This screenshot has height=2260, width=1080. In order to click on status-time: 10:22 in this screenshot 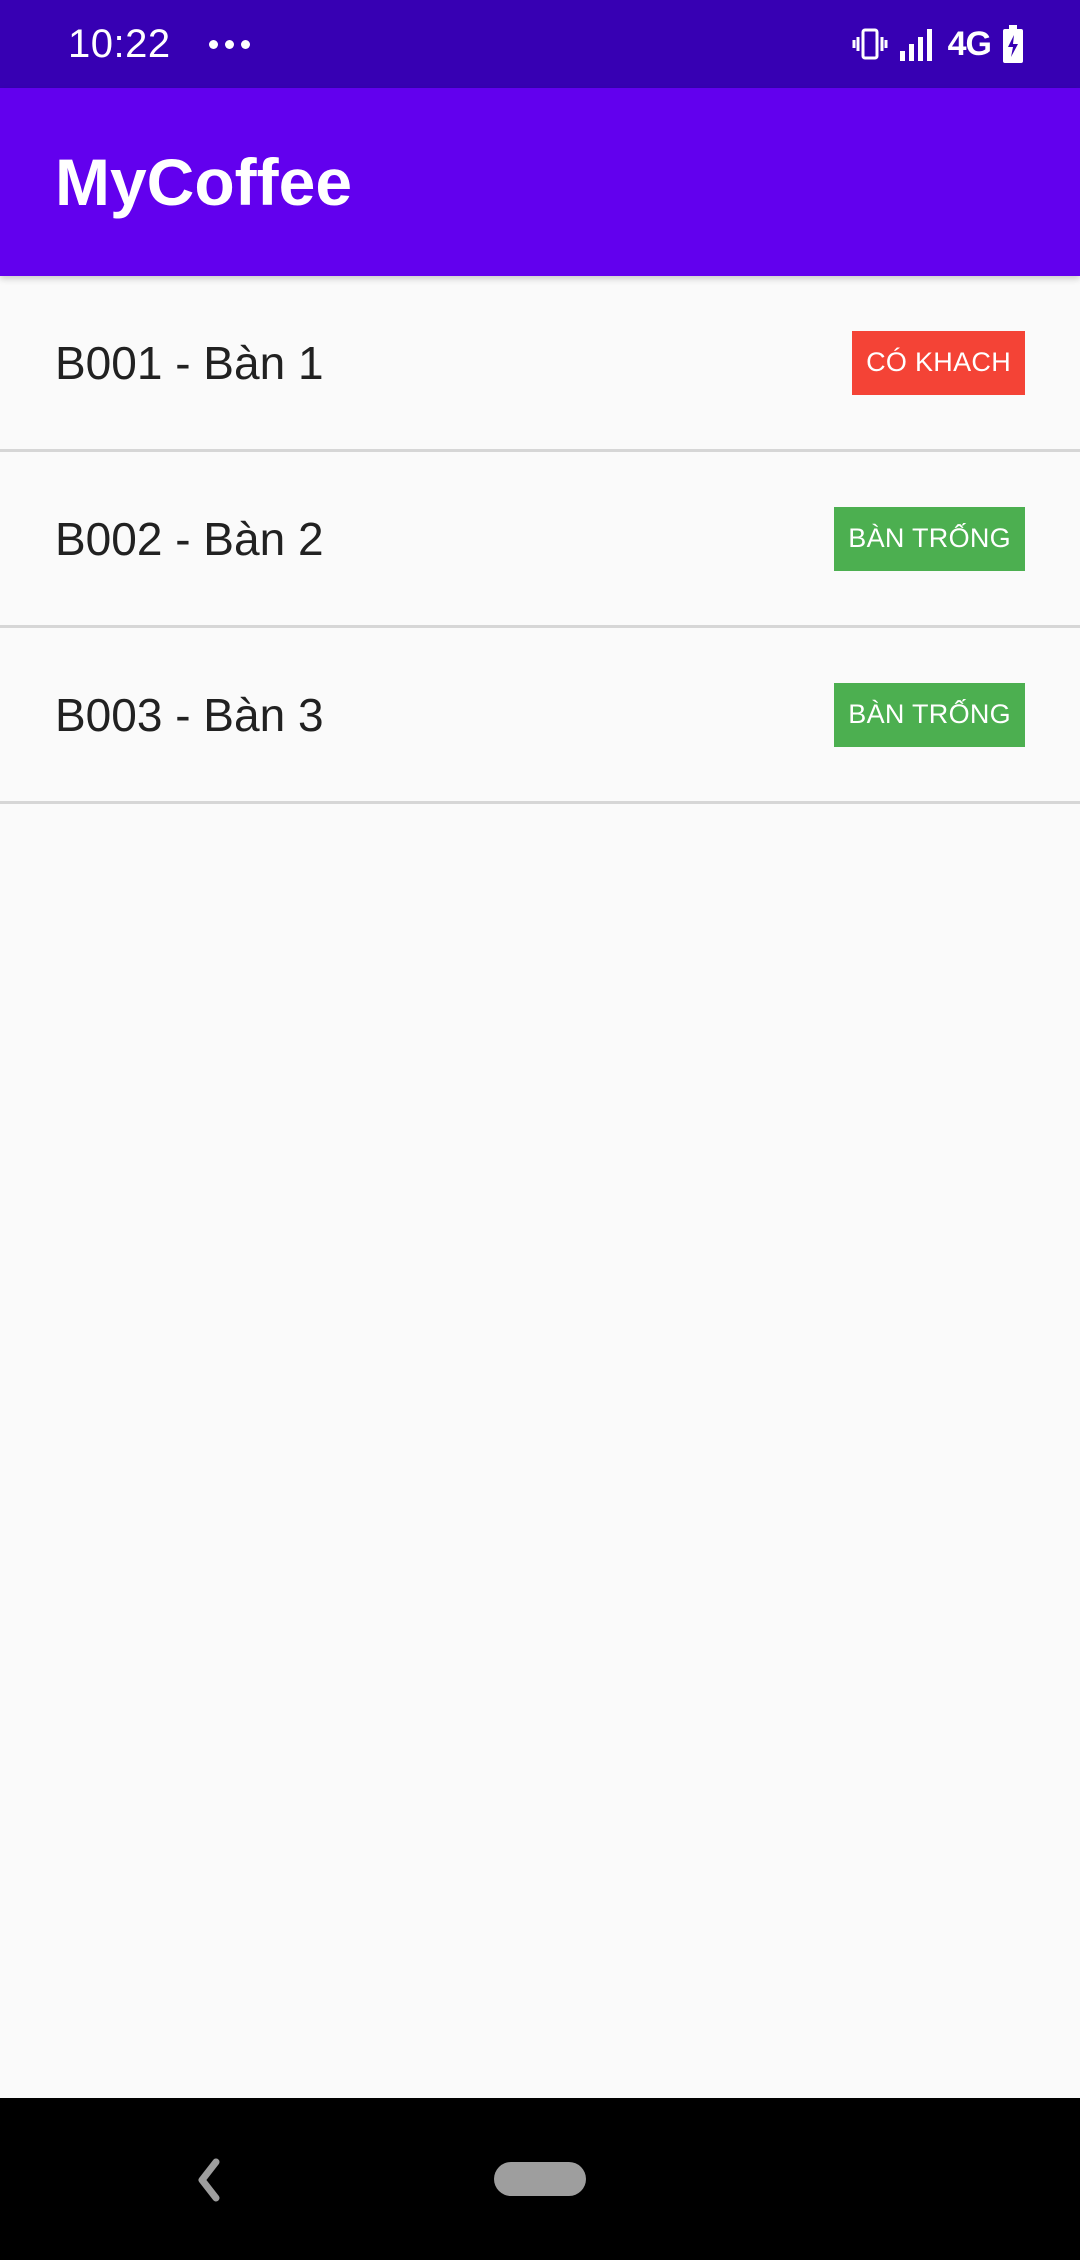, I will do `click(119, 43)`.